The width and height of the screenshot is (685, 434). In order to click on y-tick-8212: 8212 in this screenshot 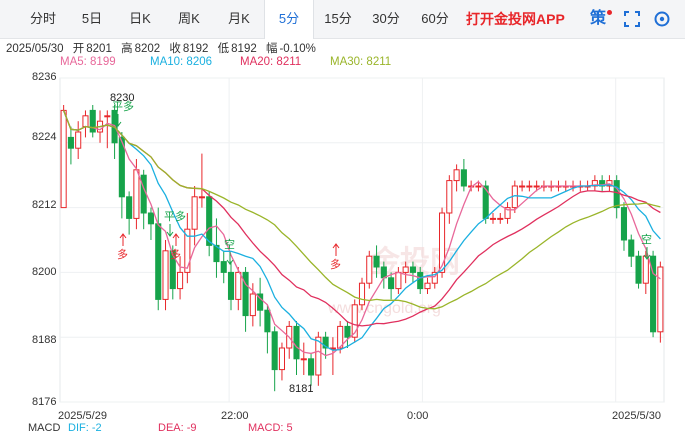, I will do `click(44, 205)`.